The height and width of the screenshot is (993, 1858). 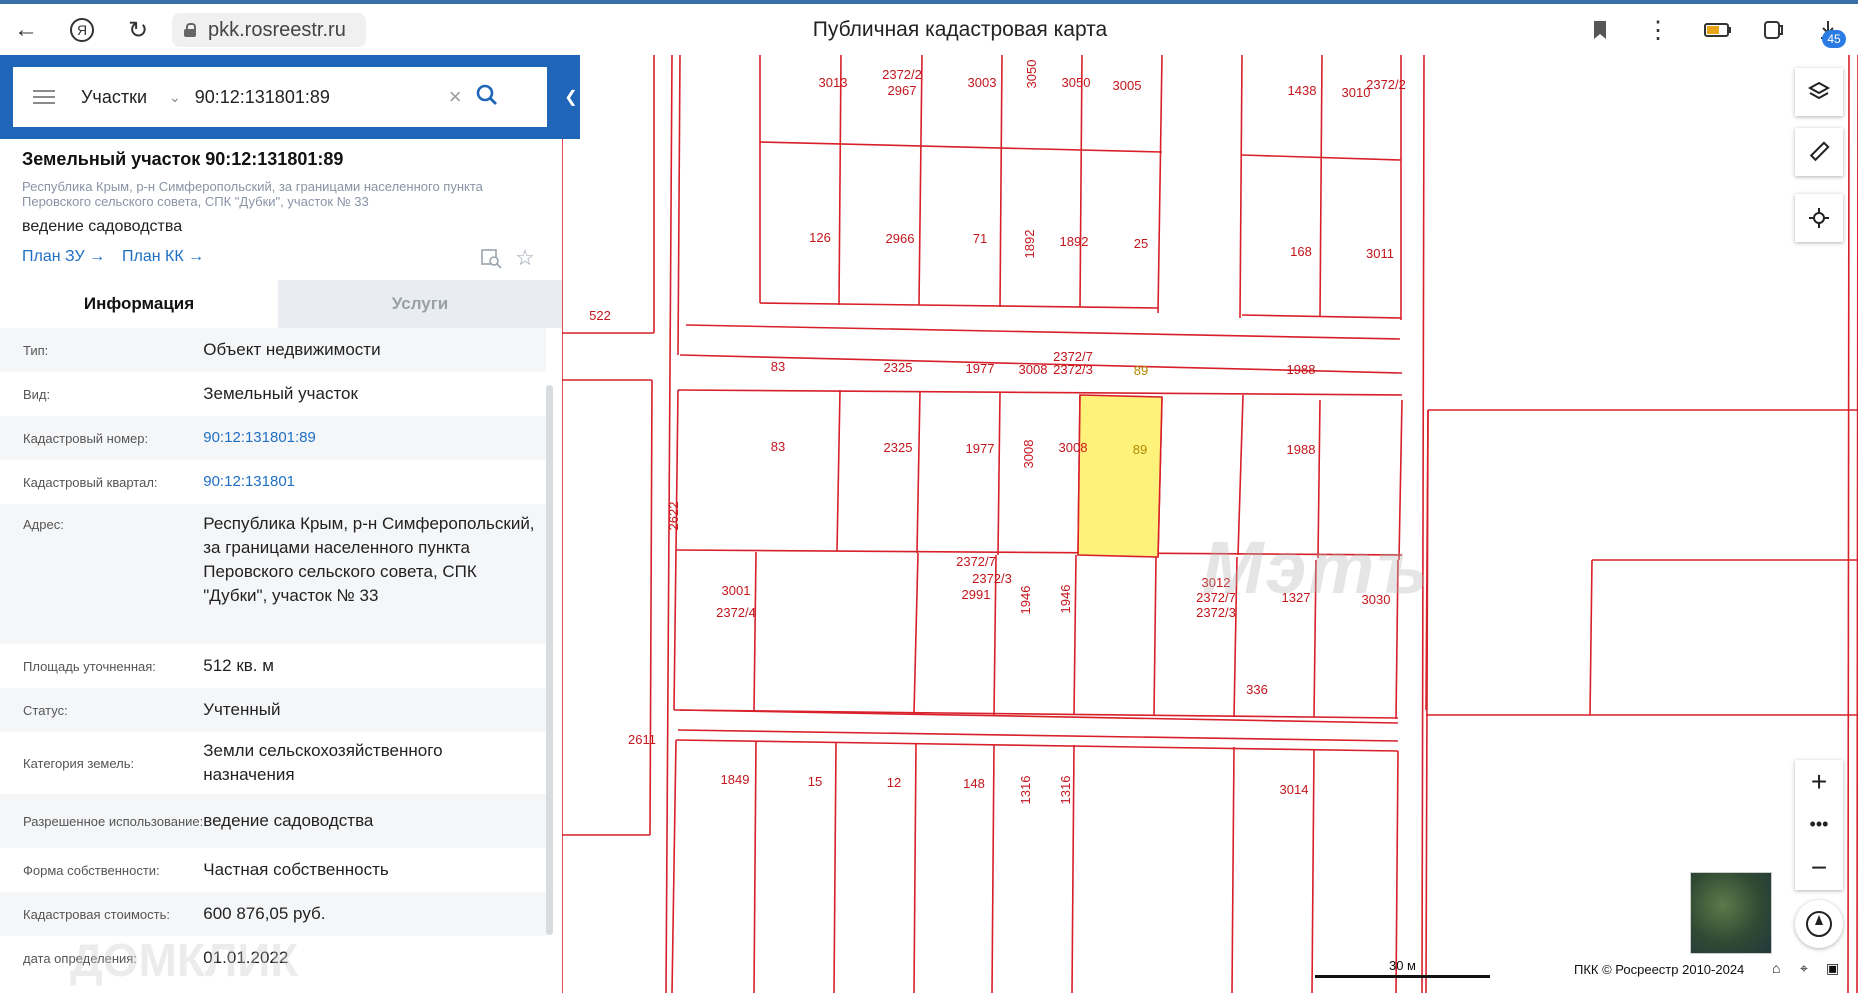 I want to click on parcel-label: 1892, so click(x=1029, y=244).